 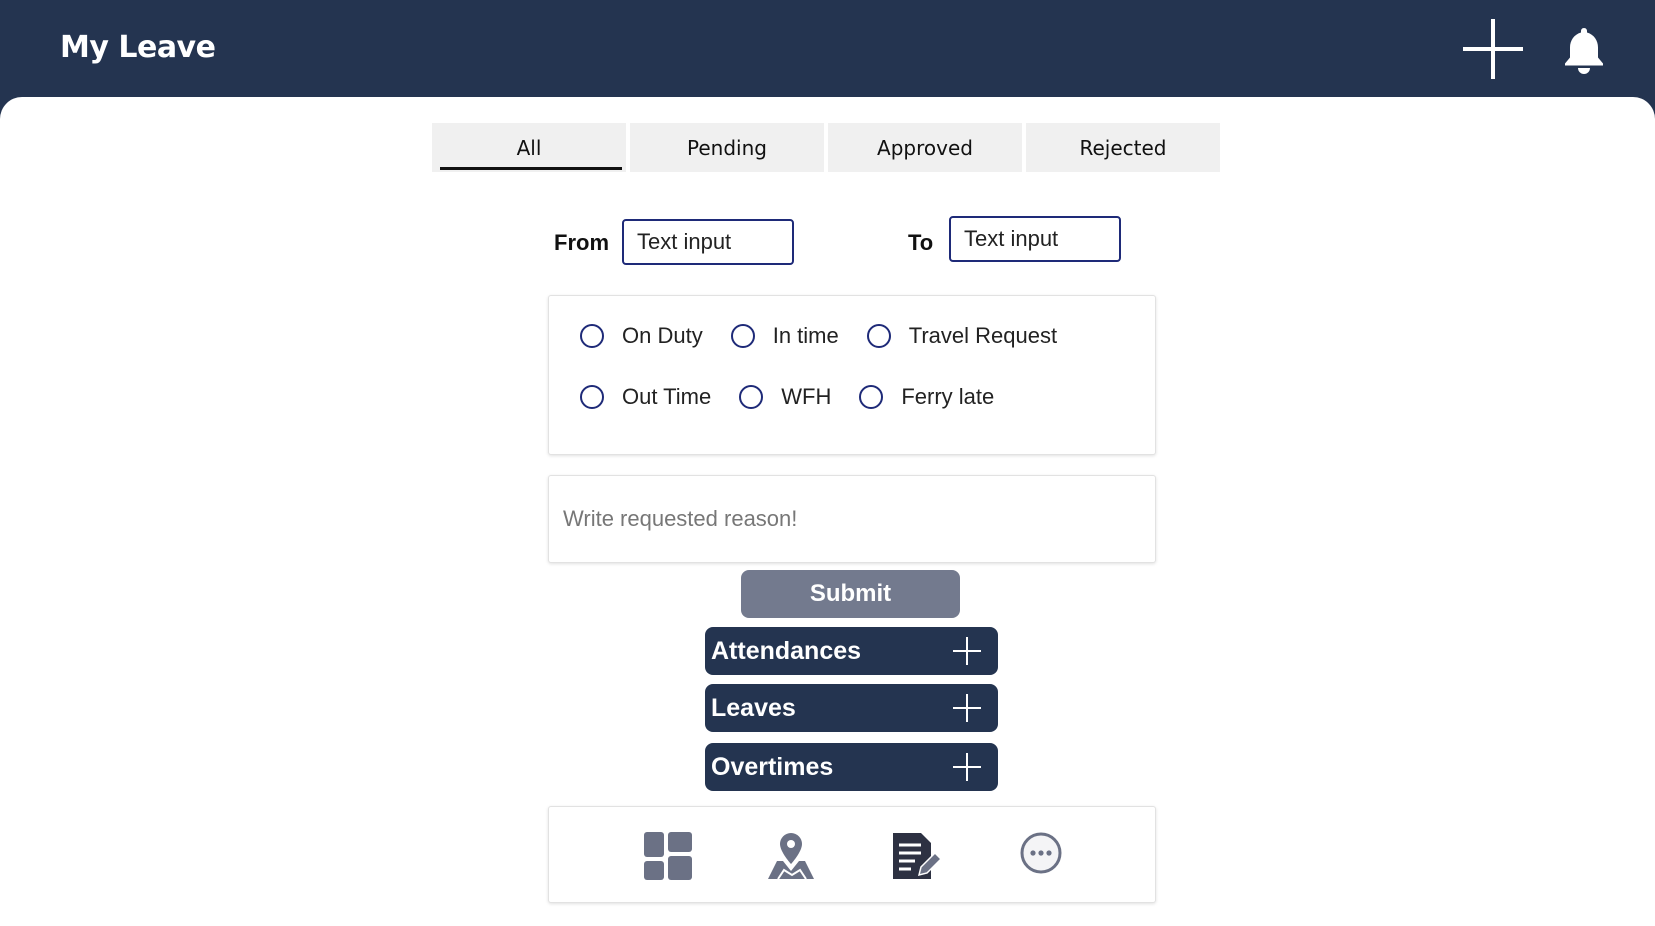 I want to click on from-date-input, so click(x=708, y=242).